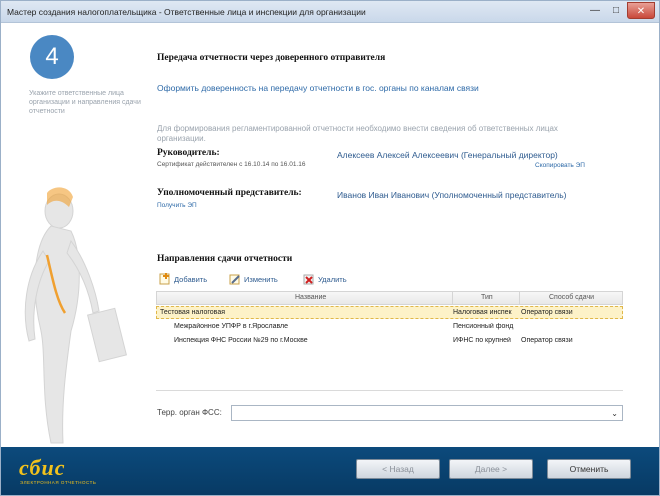 The width and height of the screenshot is (660, 496). What do you see at coordinates (308, 279) in the screenshot?
I see `delete-icon` at bounding box center [308, 279].